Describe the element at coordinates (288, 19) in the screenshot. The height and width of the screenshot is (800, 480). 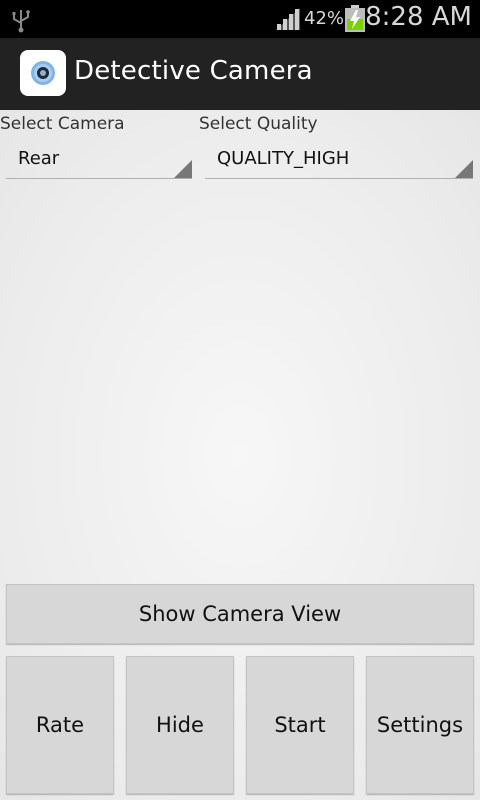
I see `signal-icon` at that location.